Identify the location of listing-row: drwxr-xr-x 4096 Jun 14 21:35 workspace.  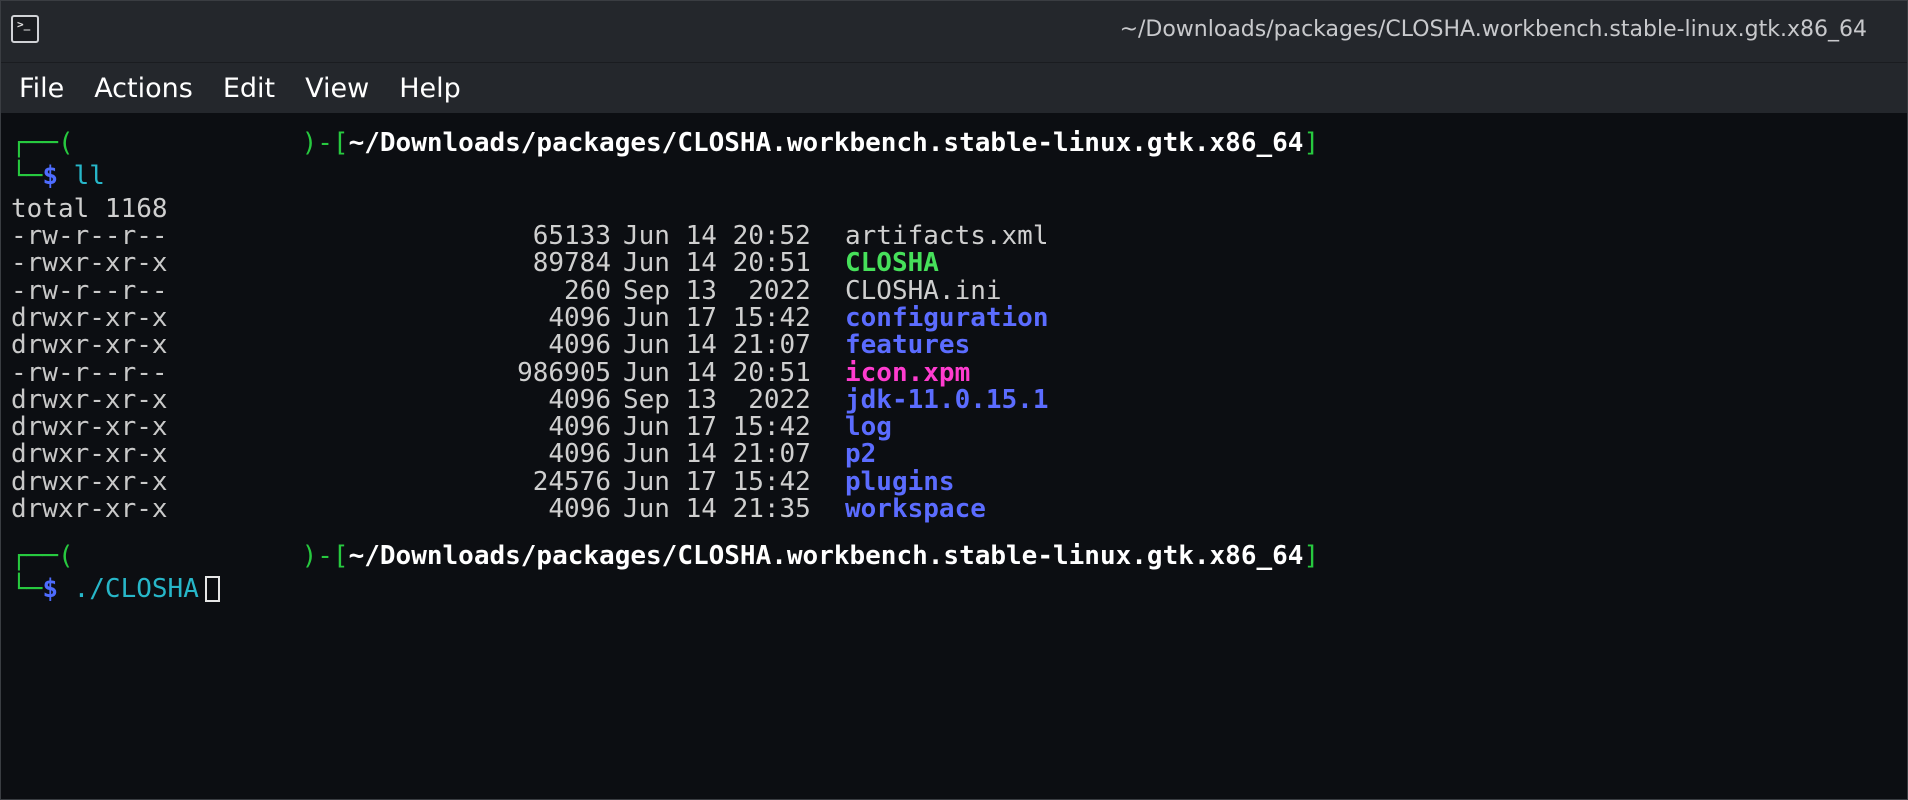
(951, 509).